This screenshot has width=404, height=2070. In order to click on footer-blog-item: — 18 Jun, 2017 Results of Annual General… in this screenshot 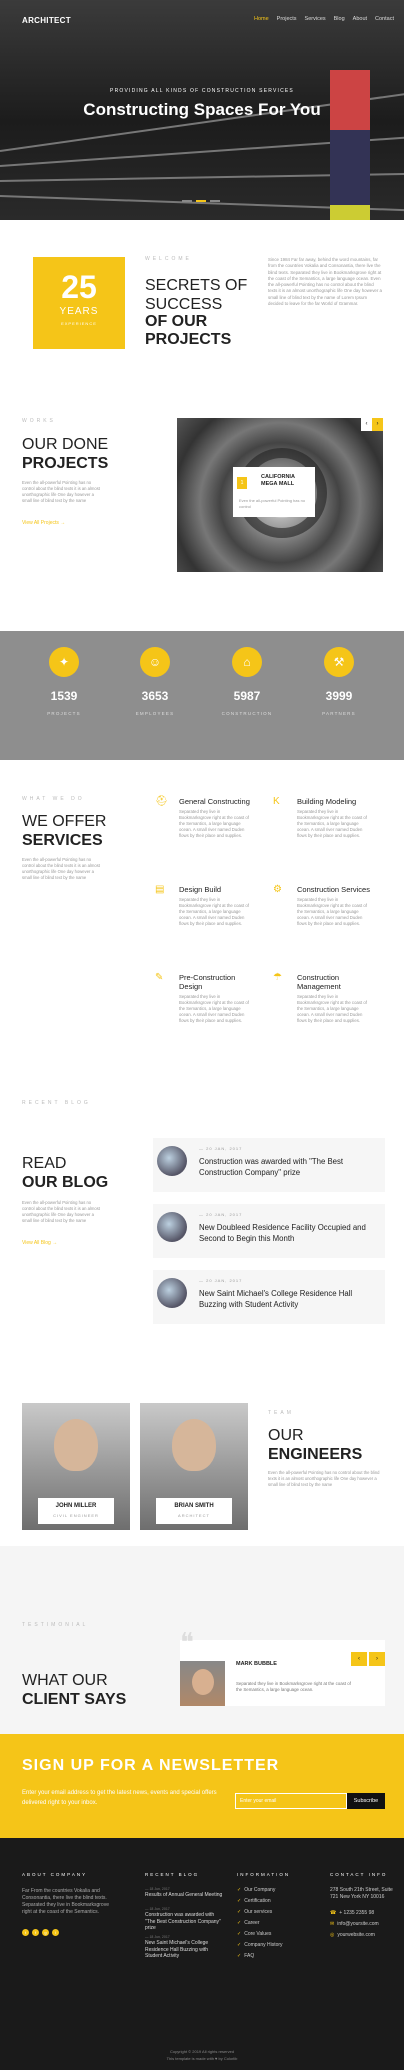, I will do `click(185, 1893)`.